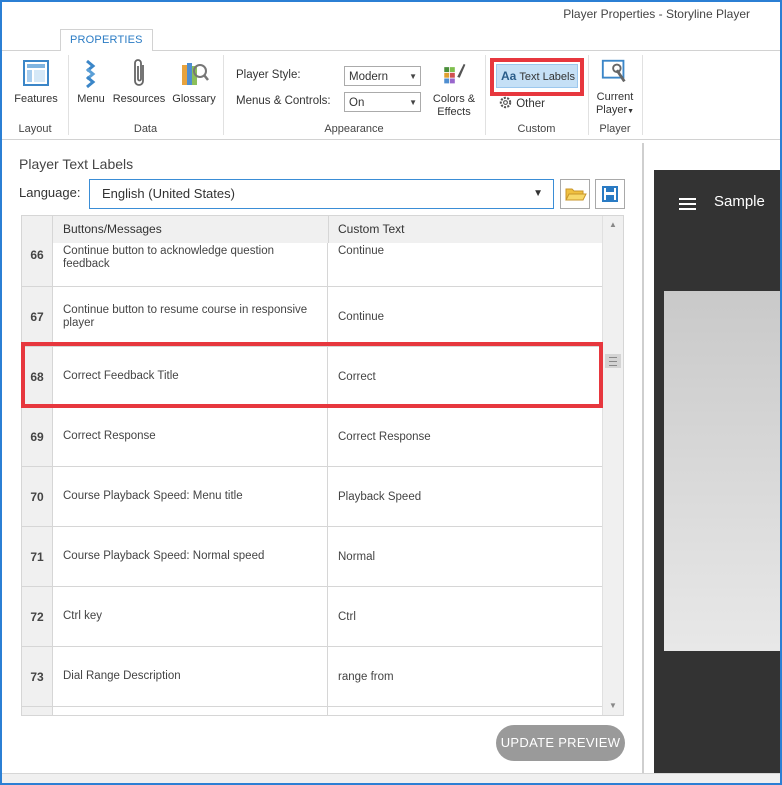  I want to click on glossary-label: Glossary, so click(194, 99).